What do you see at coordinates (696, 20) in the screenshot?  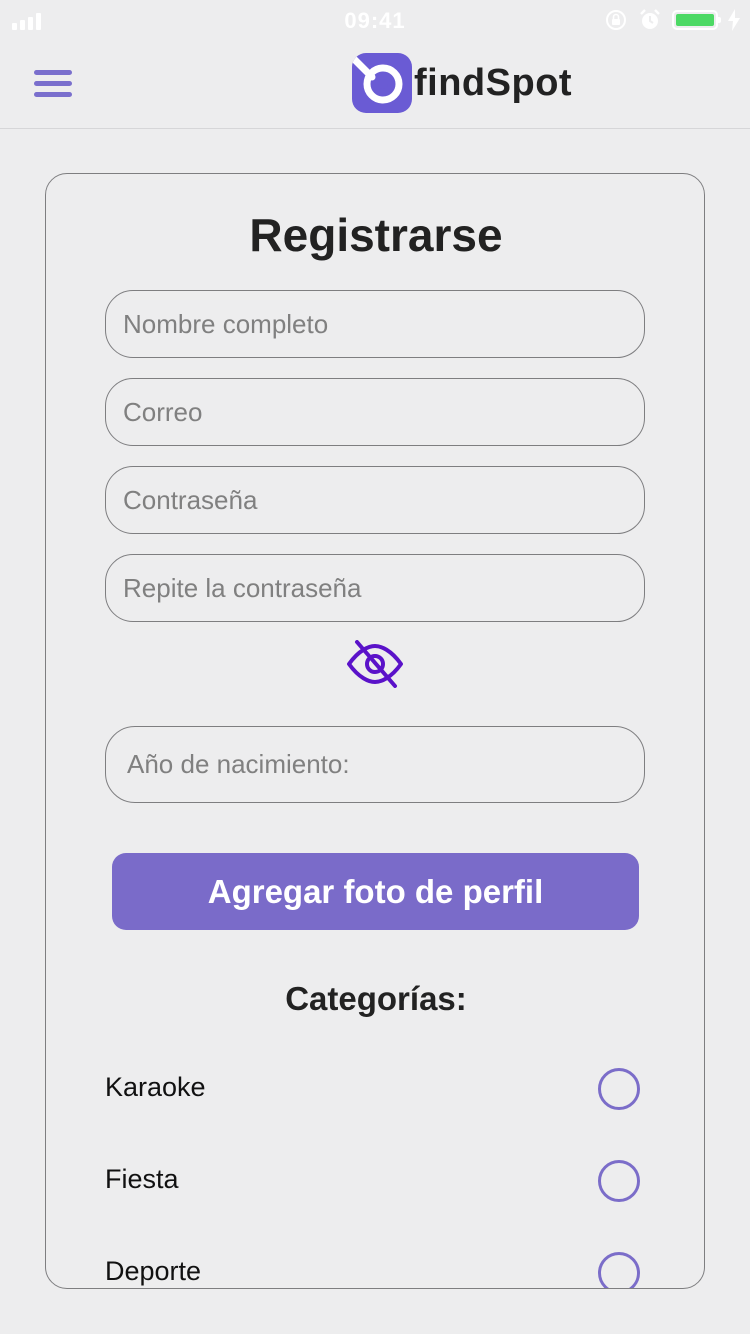 I see `battery-icon` at bounding box center [696, 20].